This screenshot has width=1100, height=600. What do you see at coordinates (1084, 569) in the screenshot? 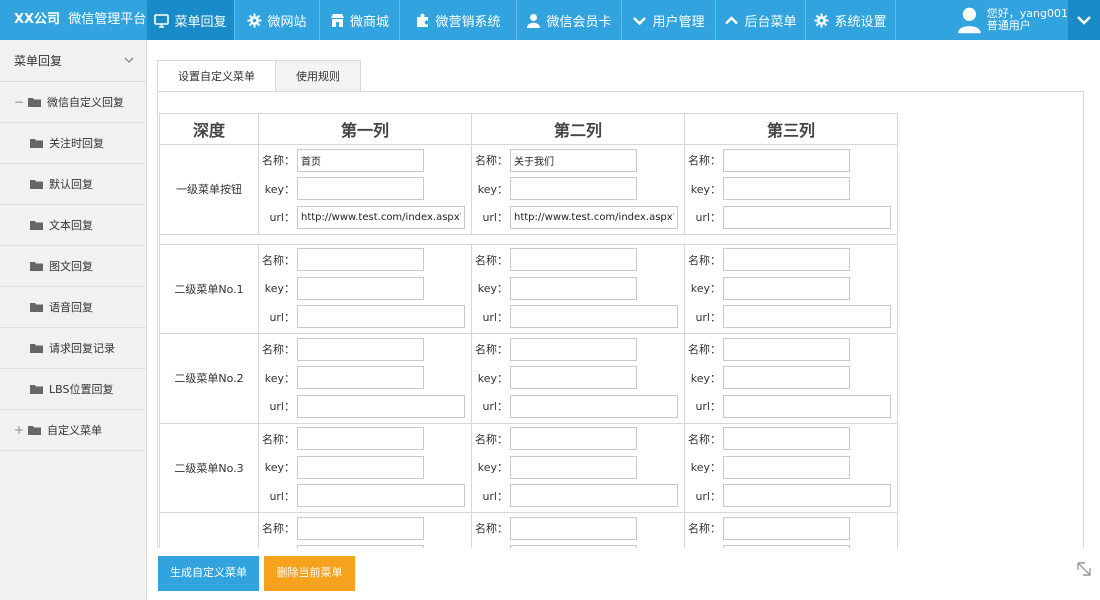
I see `resize-handle-icon` at bounding box center [1084, 569].